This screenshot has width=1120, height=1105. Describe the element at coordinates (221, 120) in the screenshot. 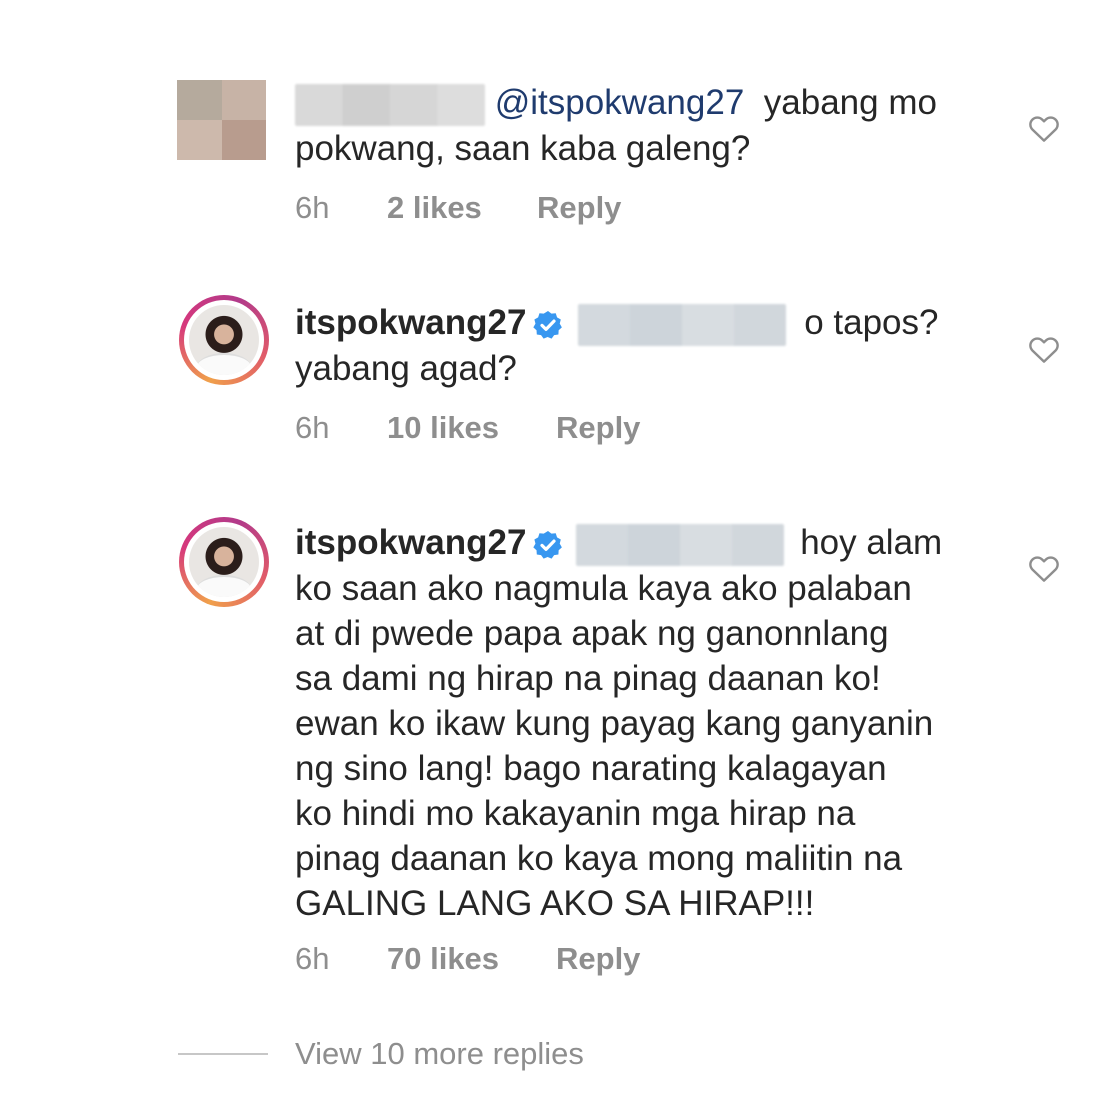

I see `avatar-blurred` at that location.